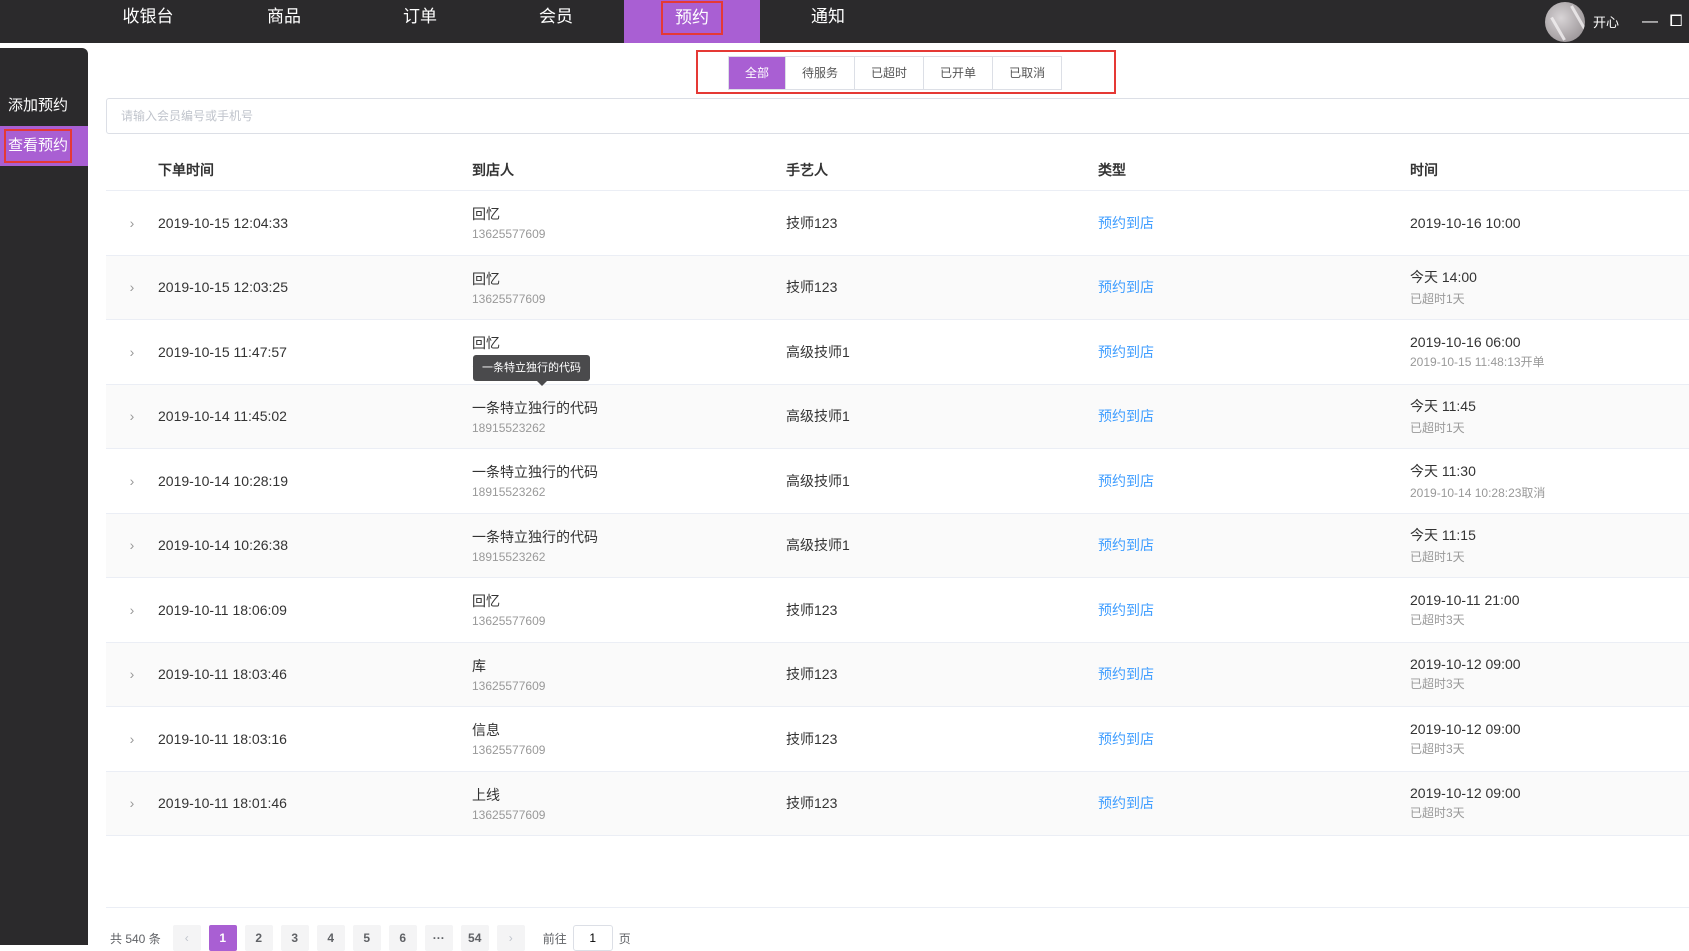 This screenshot has width=1689, height=951. I want to click on appointment-status: 2019-10-15 11:48:13开单, so click(1477, 361).